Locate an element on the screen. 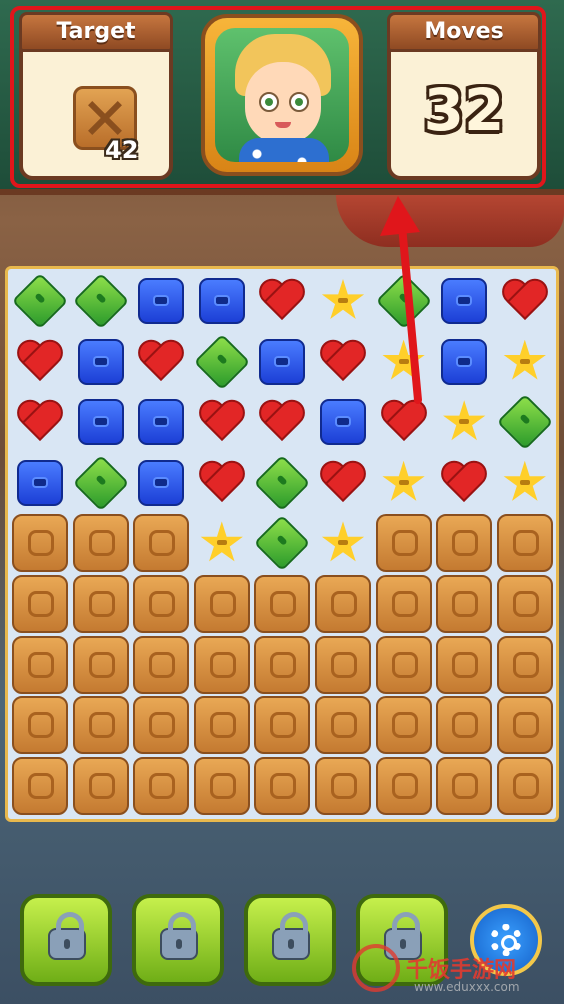 The image size is (564, 1004). blue-square-button is located at coordinates (161, 301).